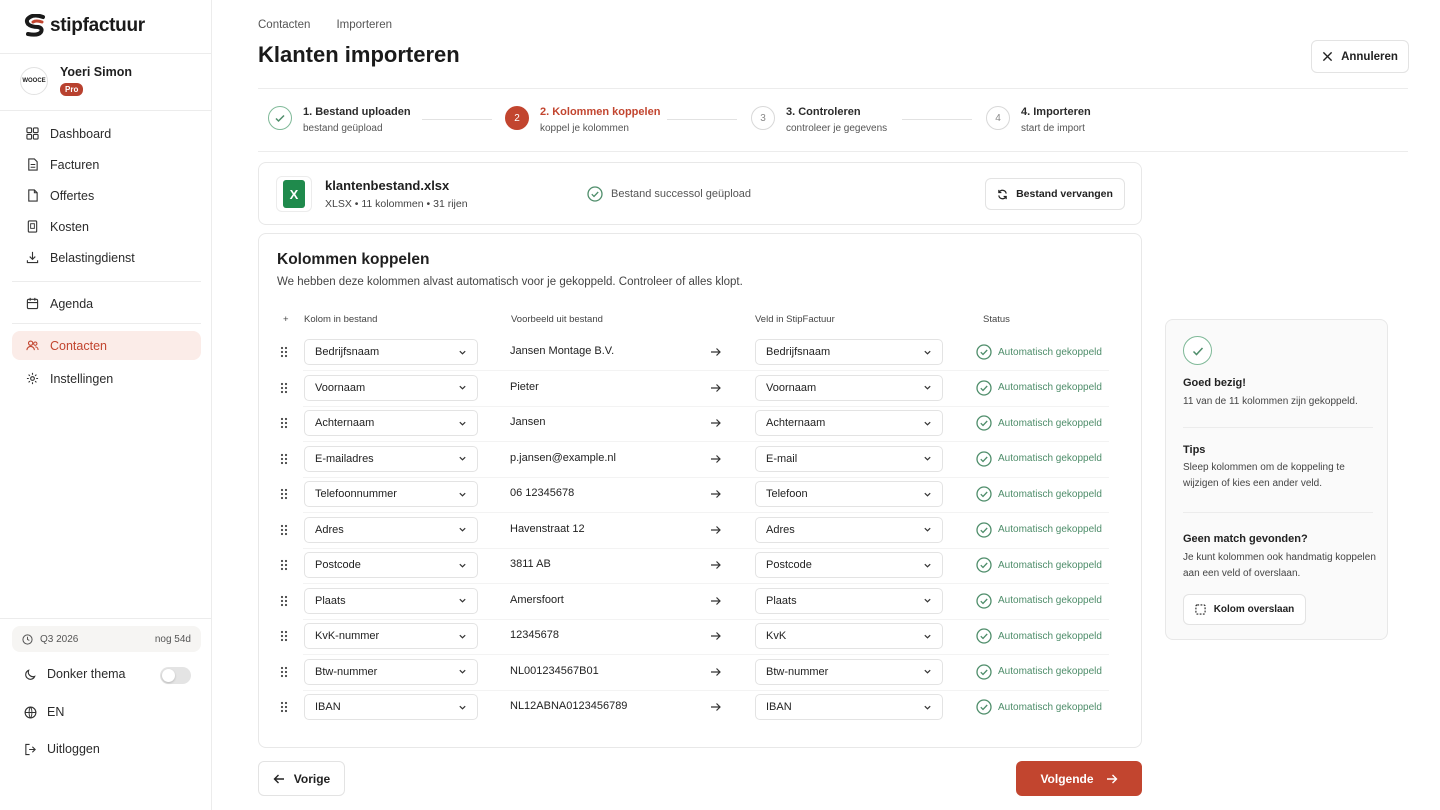 This screenshot has height=810, width=1440. Describe the element at coordinates (849, 600) in the screenshot. I see `target-field-select: Plaats` at that location.